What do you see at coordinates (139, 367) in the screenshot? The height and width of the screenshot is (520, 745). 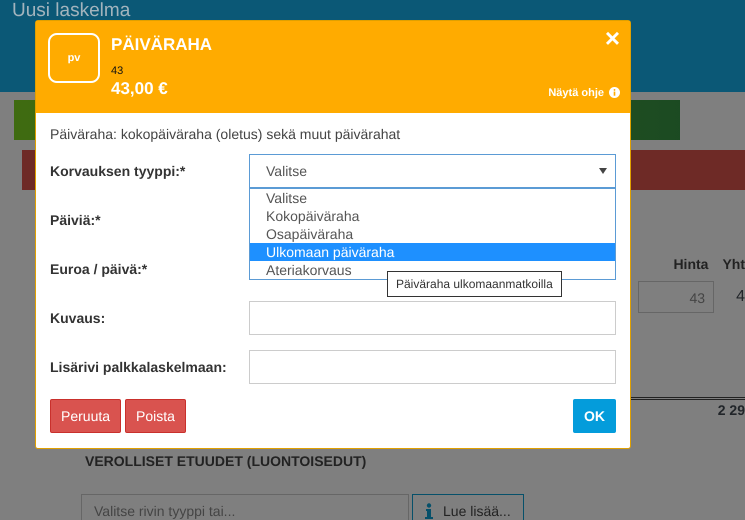 I see `field-label: Lisärivi palkkalaskelmaan:` at bounding box center [139, 367].